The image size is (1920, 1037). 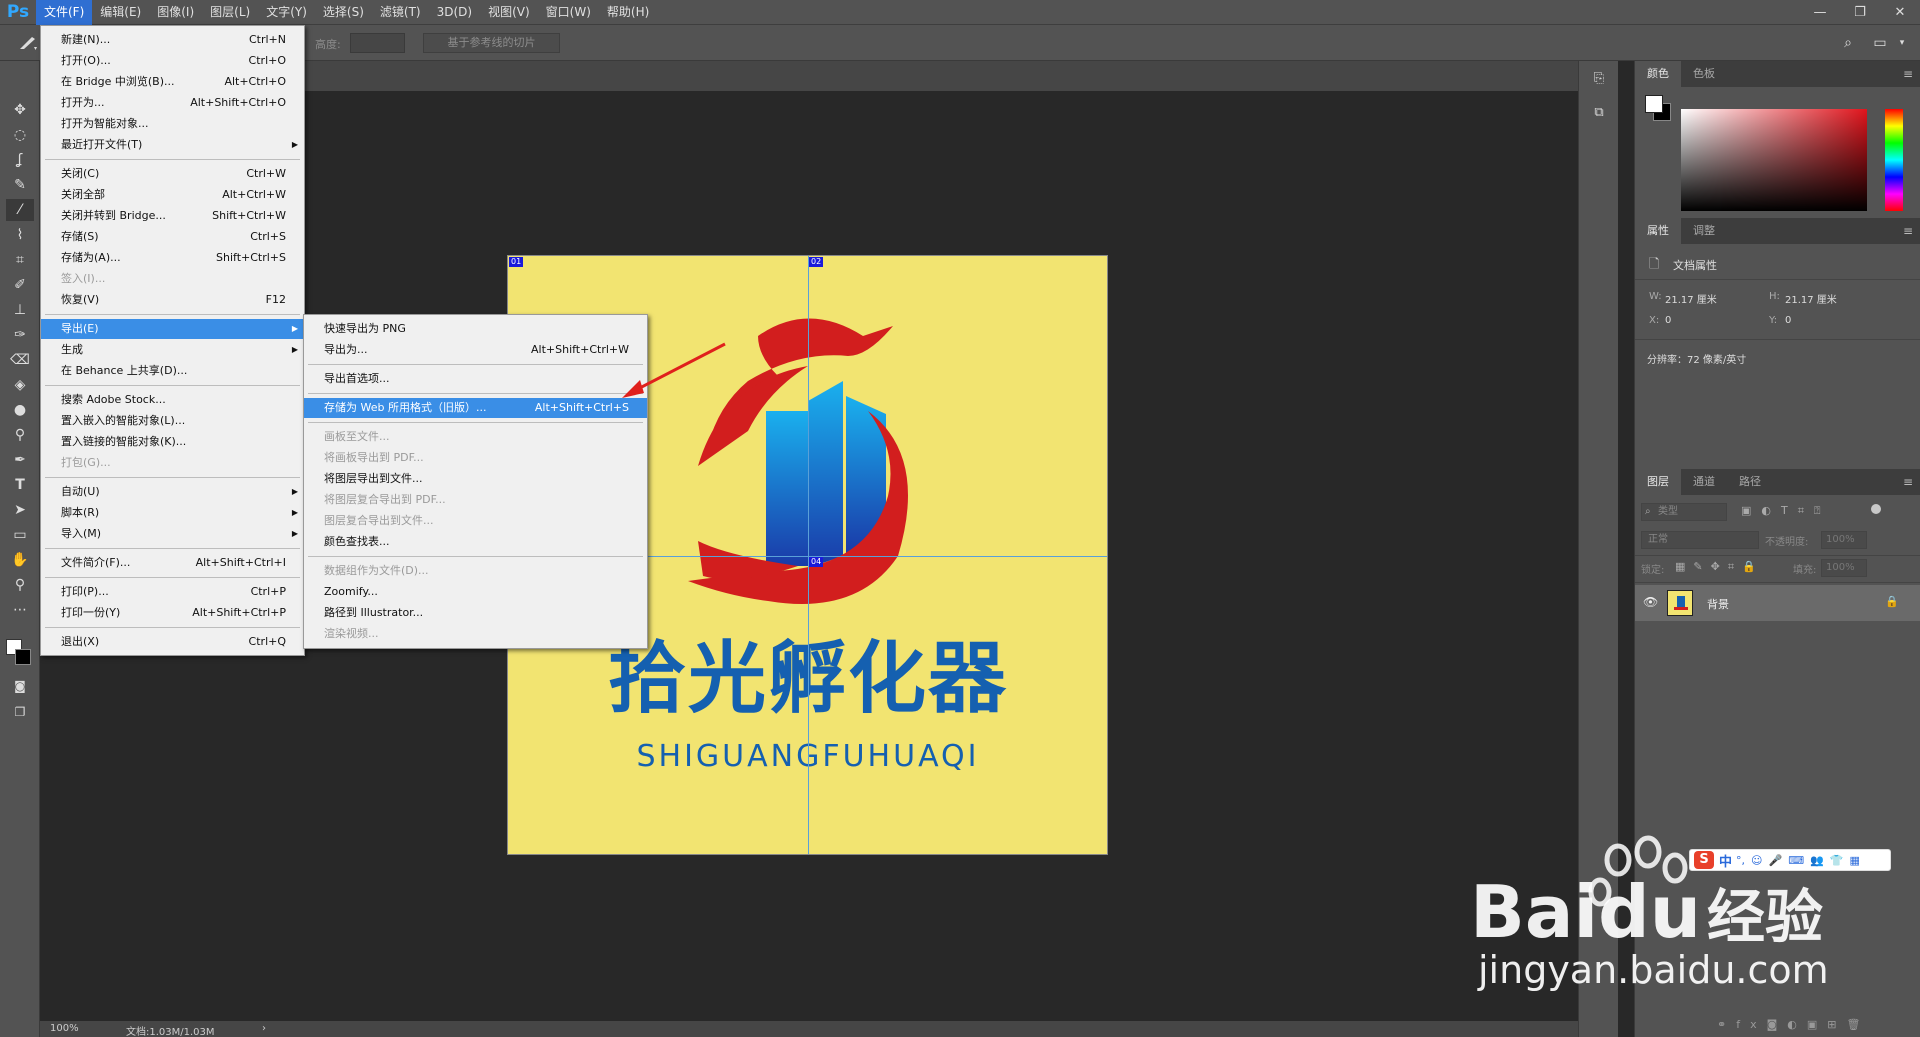 What do you see at coordinates (816, 562) in the screenshot?
I see `slice-tag-04: 04` at bounding box center [816, 562].